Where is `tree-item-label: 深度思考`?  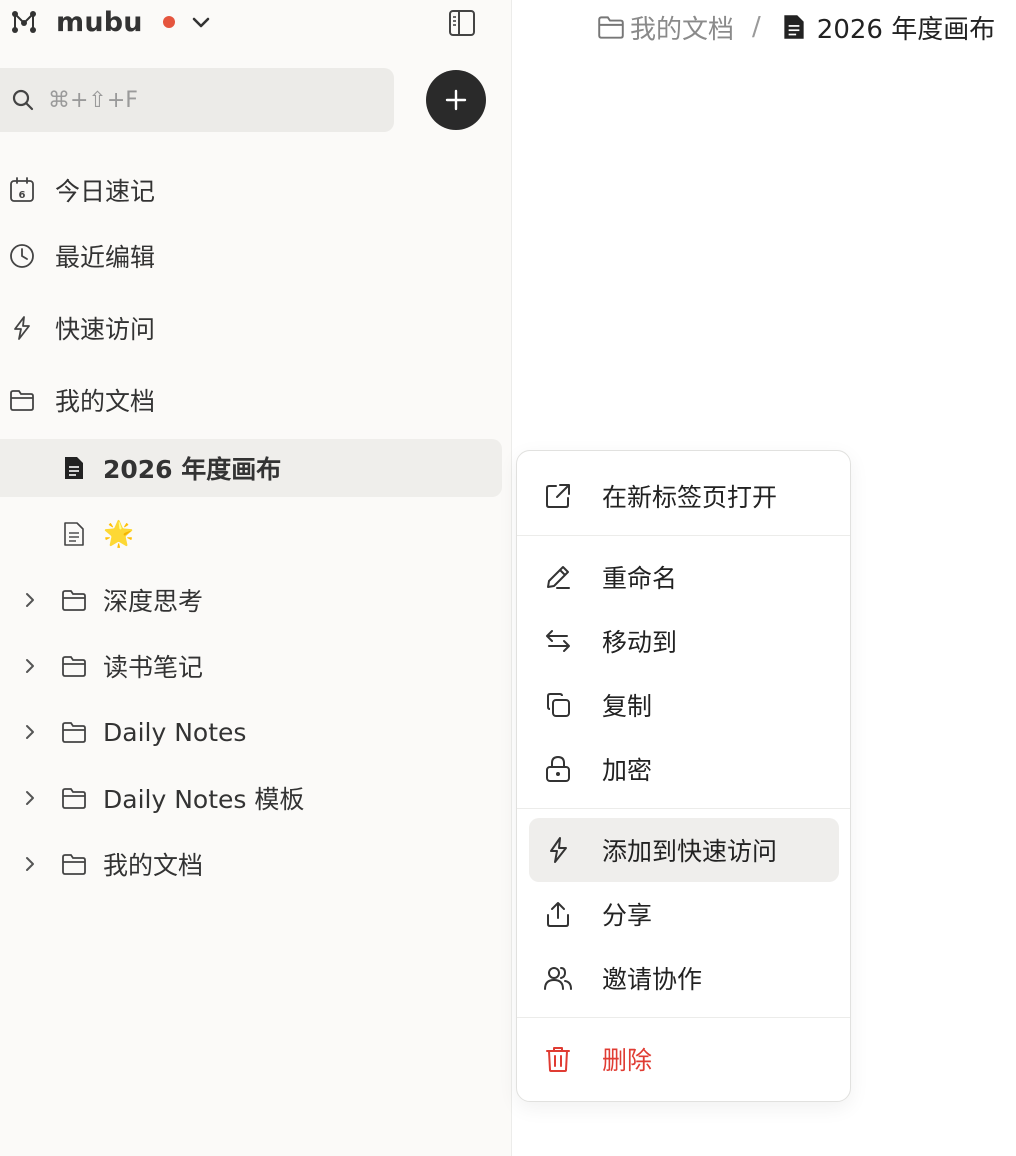 tree-item-label: 深度思考 is located at coordinates (153, 601).